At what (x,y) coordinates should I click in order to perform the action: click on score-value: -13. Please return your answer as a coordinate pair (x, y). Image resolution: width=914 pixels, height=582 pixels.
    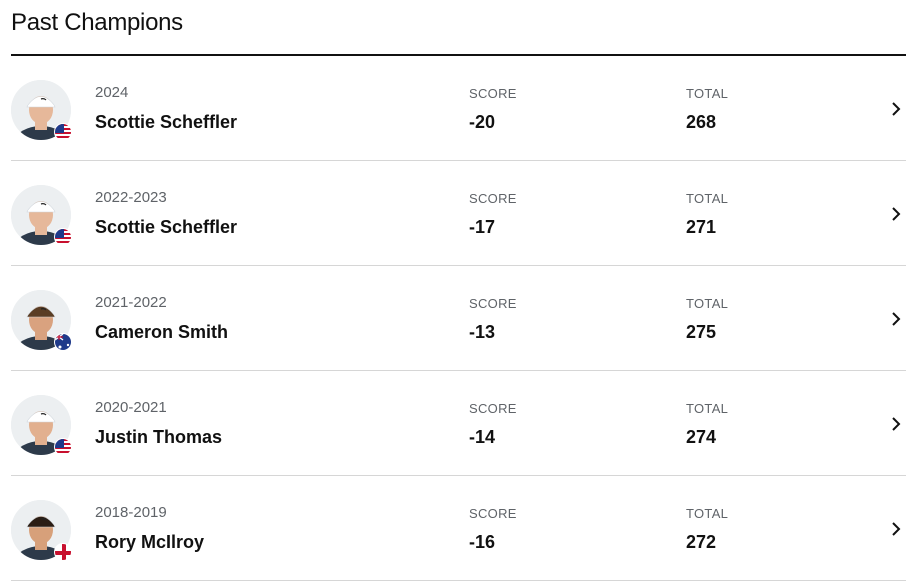
    Looking at the image, I should click on (482, 332).